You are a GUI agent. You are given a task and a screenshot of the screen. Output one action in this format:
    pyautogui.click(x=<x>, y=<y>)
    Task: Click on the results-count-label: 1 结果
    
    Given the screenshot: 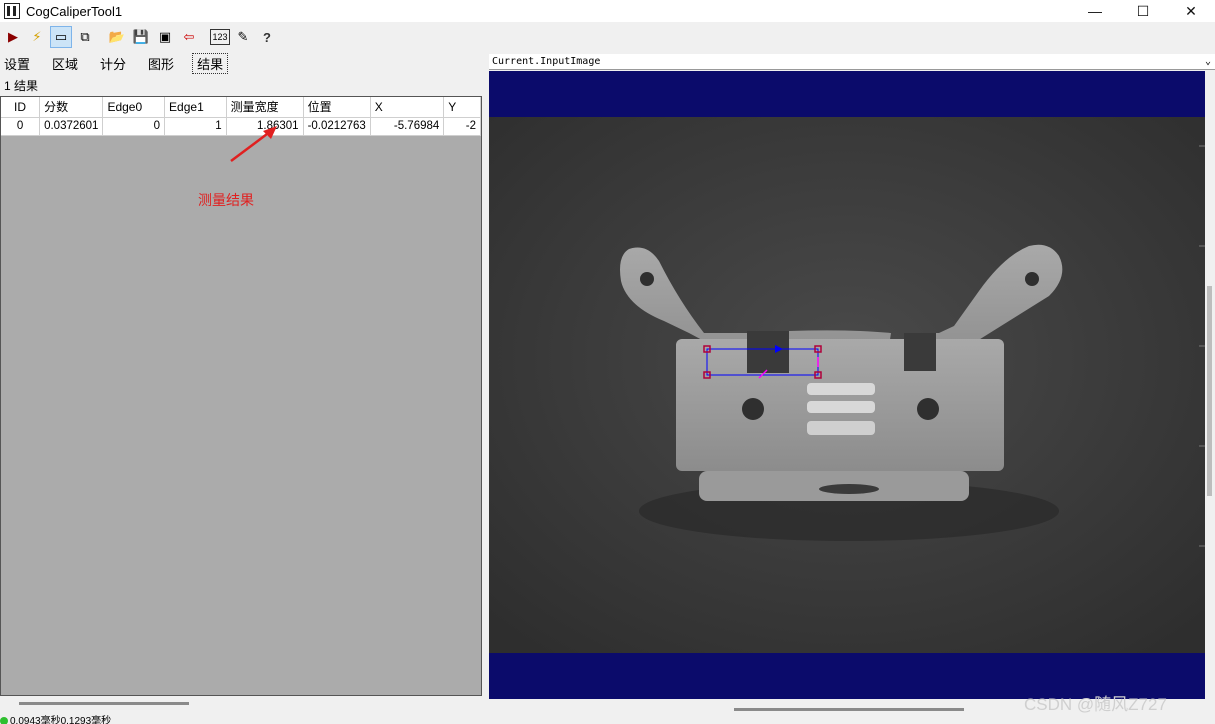 What is the action you would take?
    pyautogui.click(x=21, y=86)
    